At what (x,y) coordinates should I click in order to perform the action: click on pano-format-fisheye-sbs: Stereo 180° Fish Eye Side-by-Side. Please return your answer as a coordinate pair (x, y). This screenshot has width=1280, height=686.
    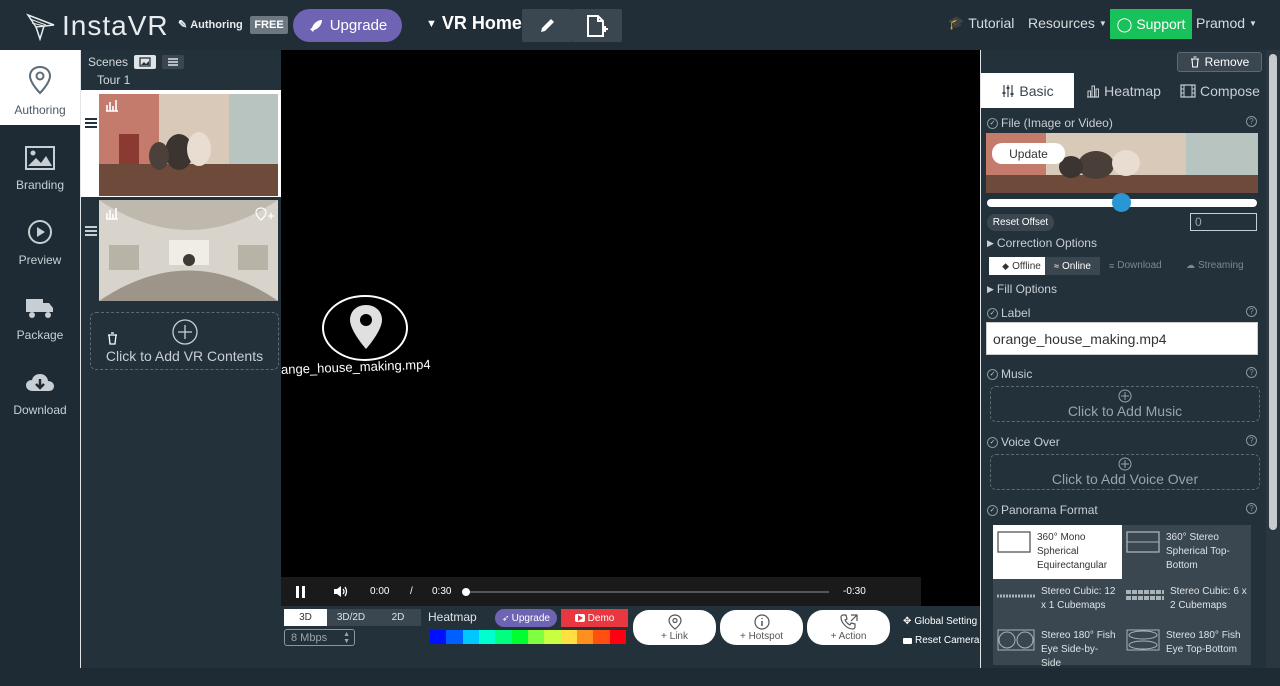
    Looking at the image, I should click on (1057, 646).